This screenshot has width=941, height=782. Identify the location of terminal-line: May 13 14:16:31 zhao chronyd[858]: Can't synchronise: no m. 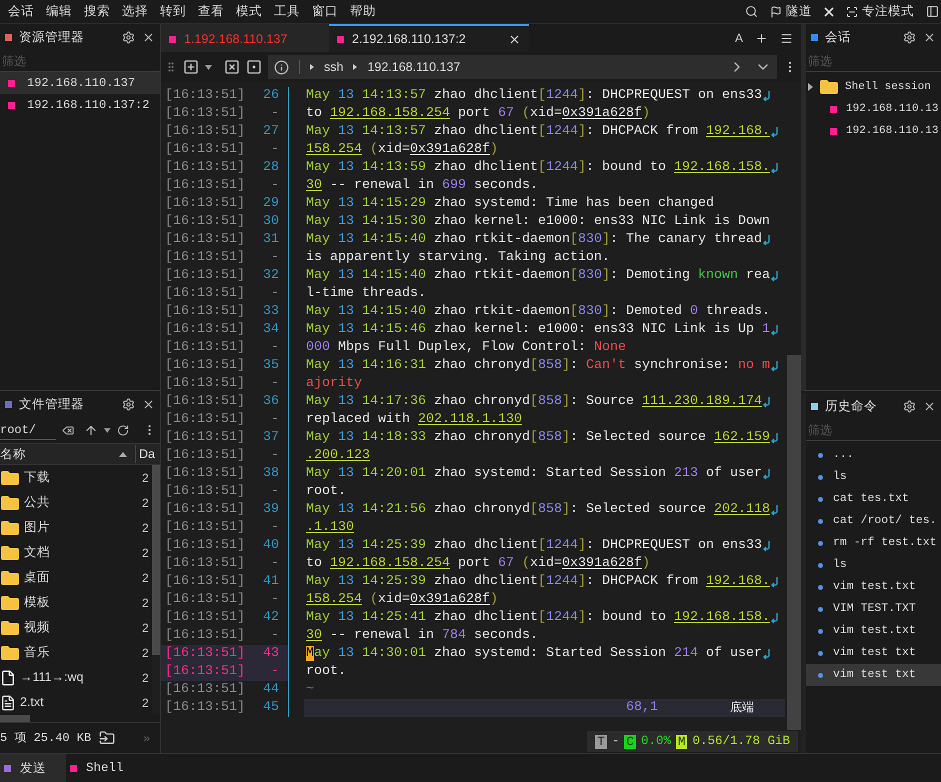
(538, 366).